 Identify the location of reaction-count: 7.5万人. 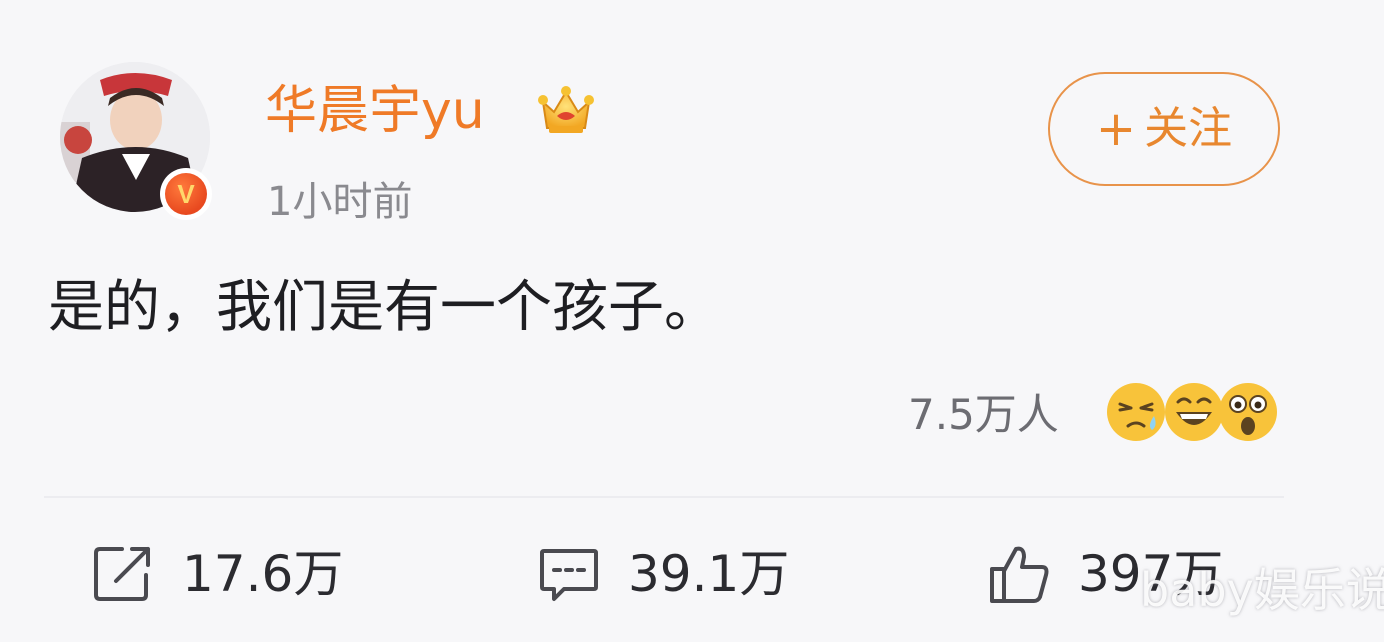
(983, 415).